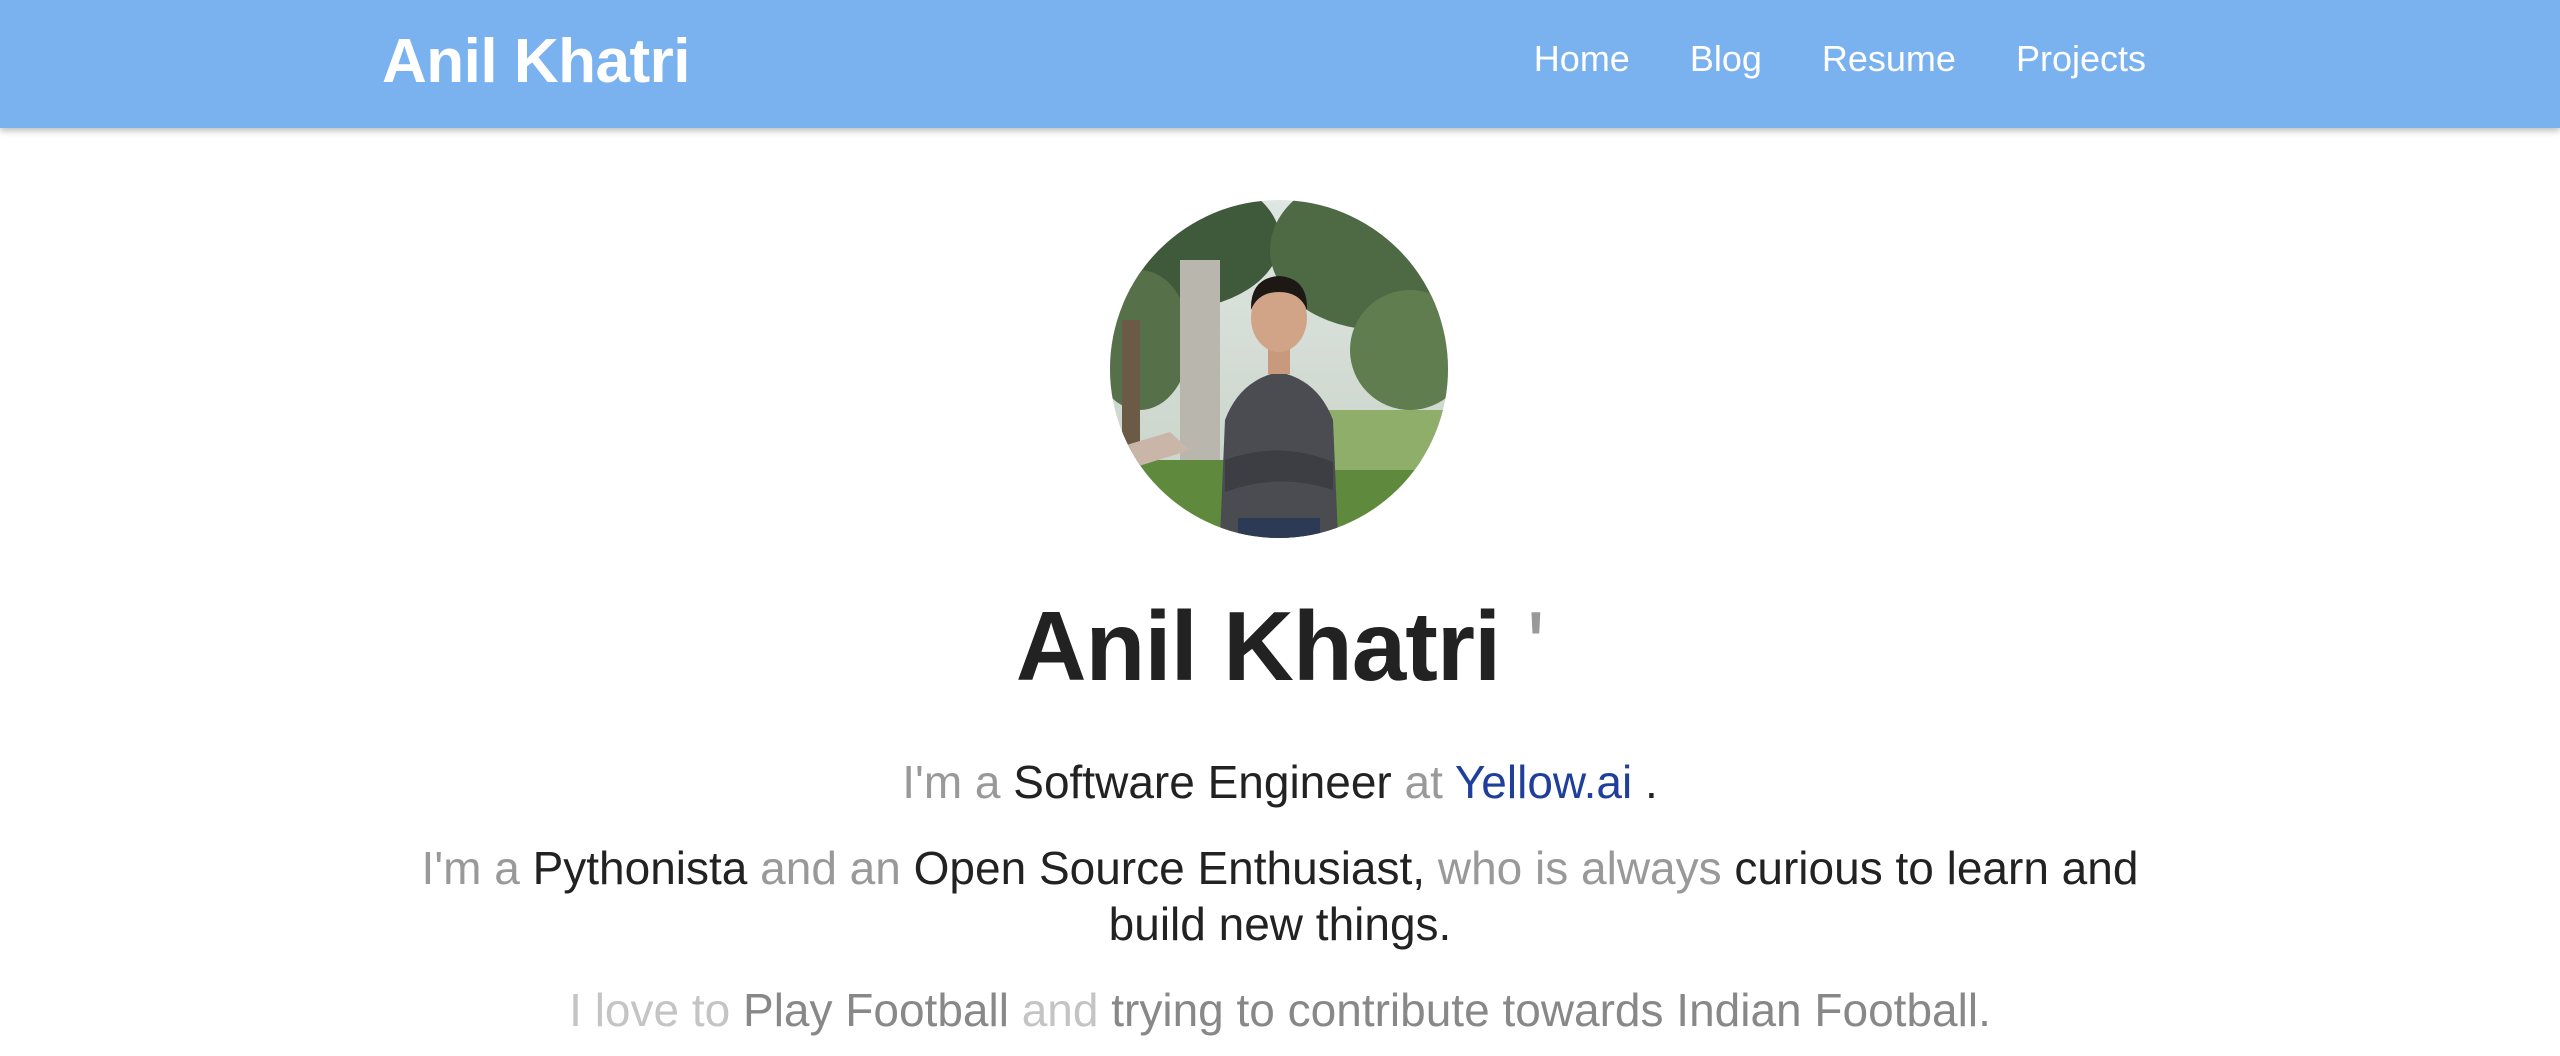 Image resolution: width=2560 pixels, height=1056 pixels. Describe the element at coordinates (1543, 782) in the screenshot. I see `company-link: Yellow.ai` at that location.